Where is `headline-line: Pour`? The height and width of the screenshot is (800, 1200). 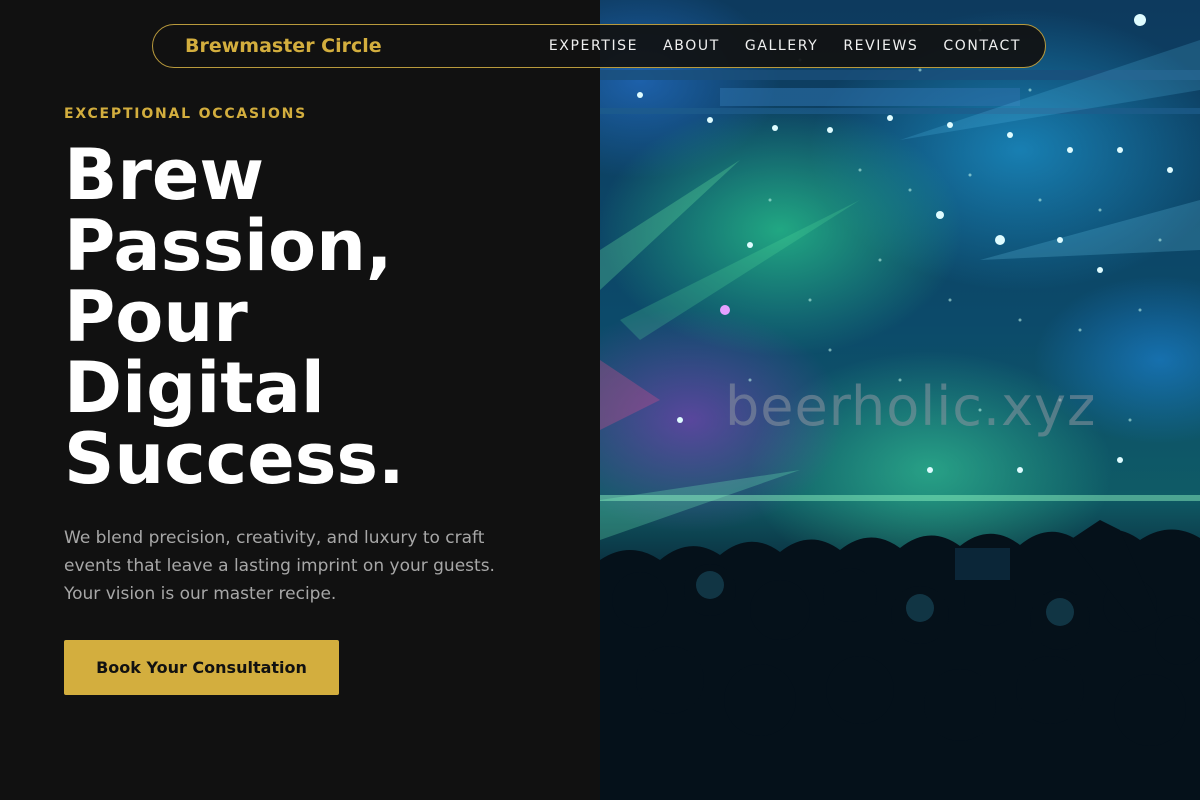
headline-line: Pour is located at coordinates (156, 317).